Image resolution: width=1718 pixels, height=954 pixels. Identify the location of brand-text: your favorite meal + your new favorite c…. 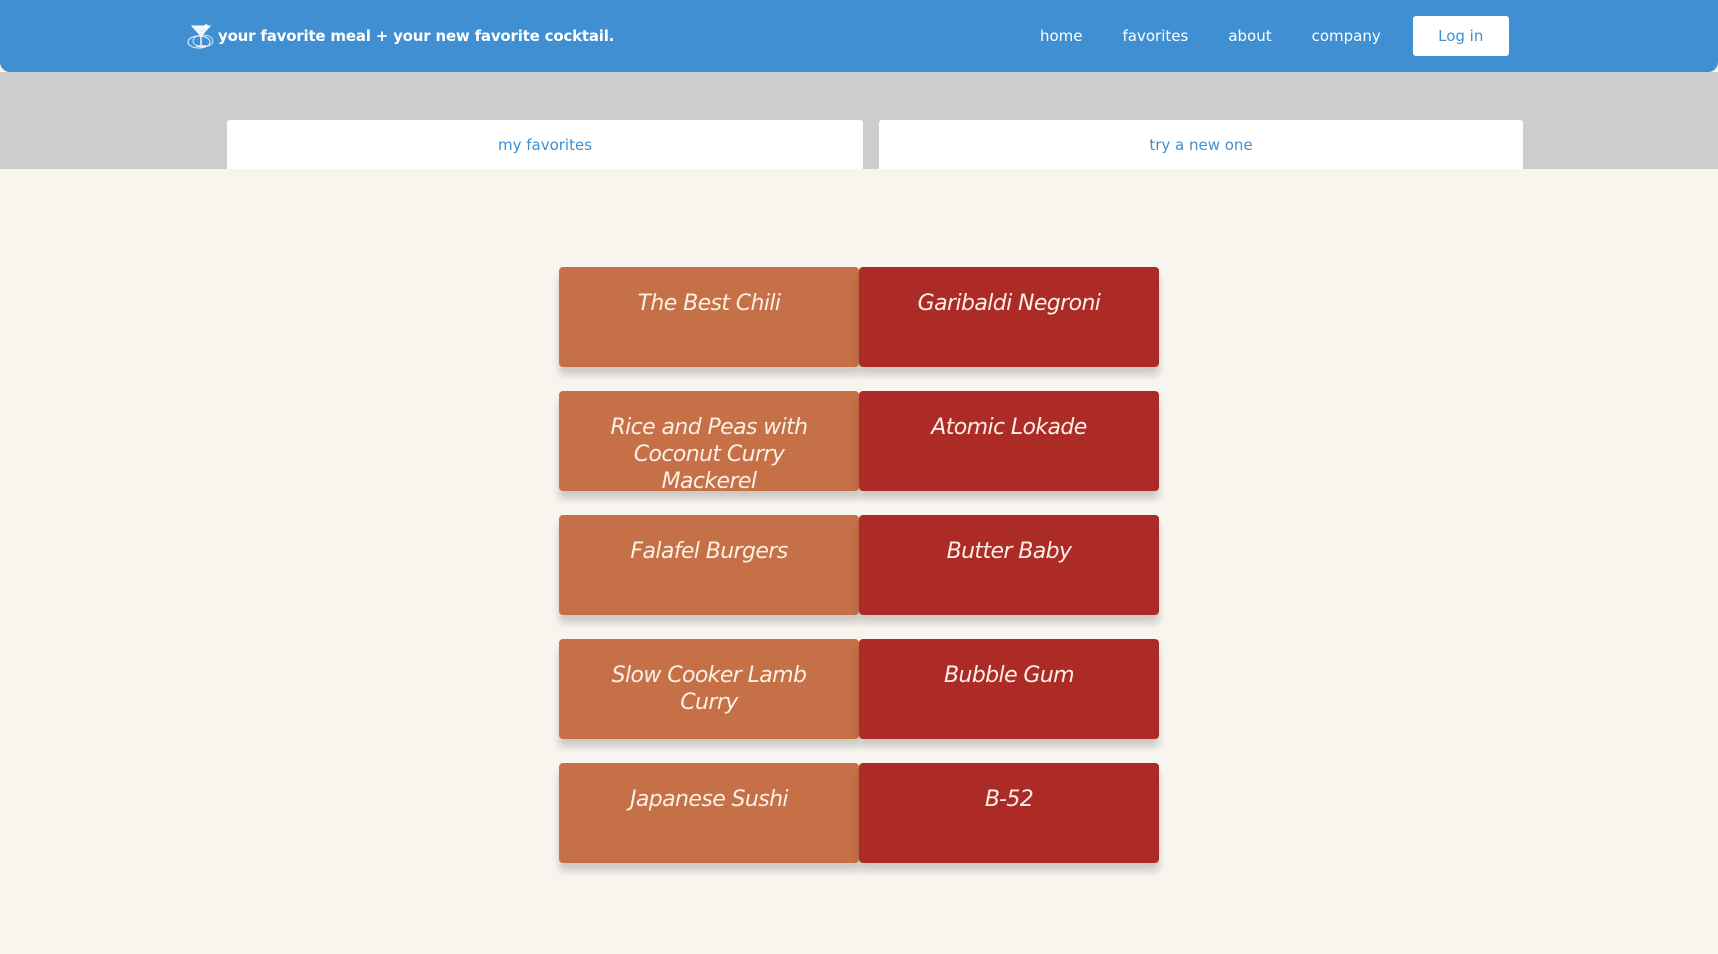
(416, 36).